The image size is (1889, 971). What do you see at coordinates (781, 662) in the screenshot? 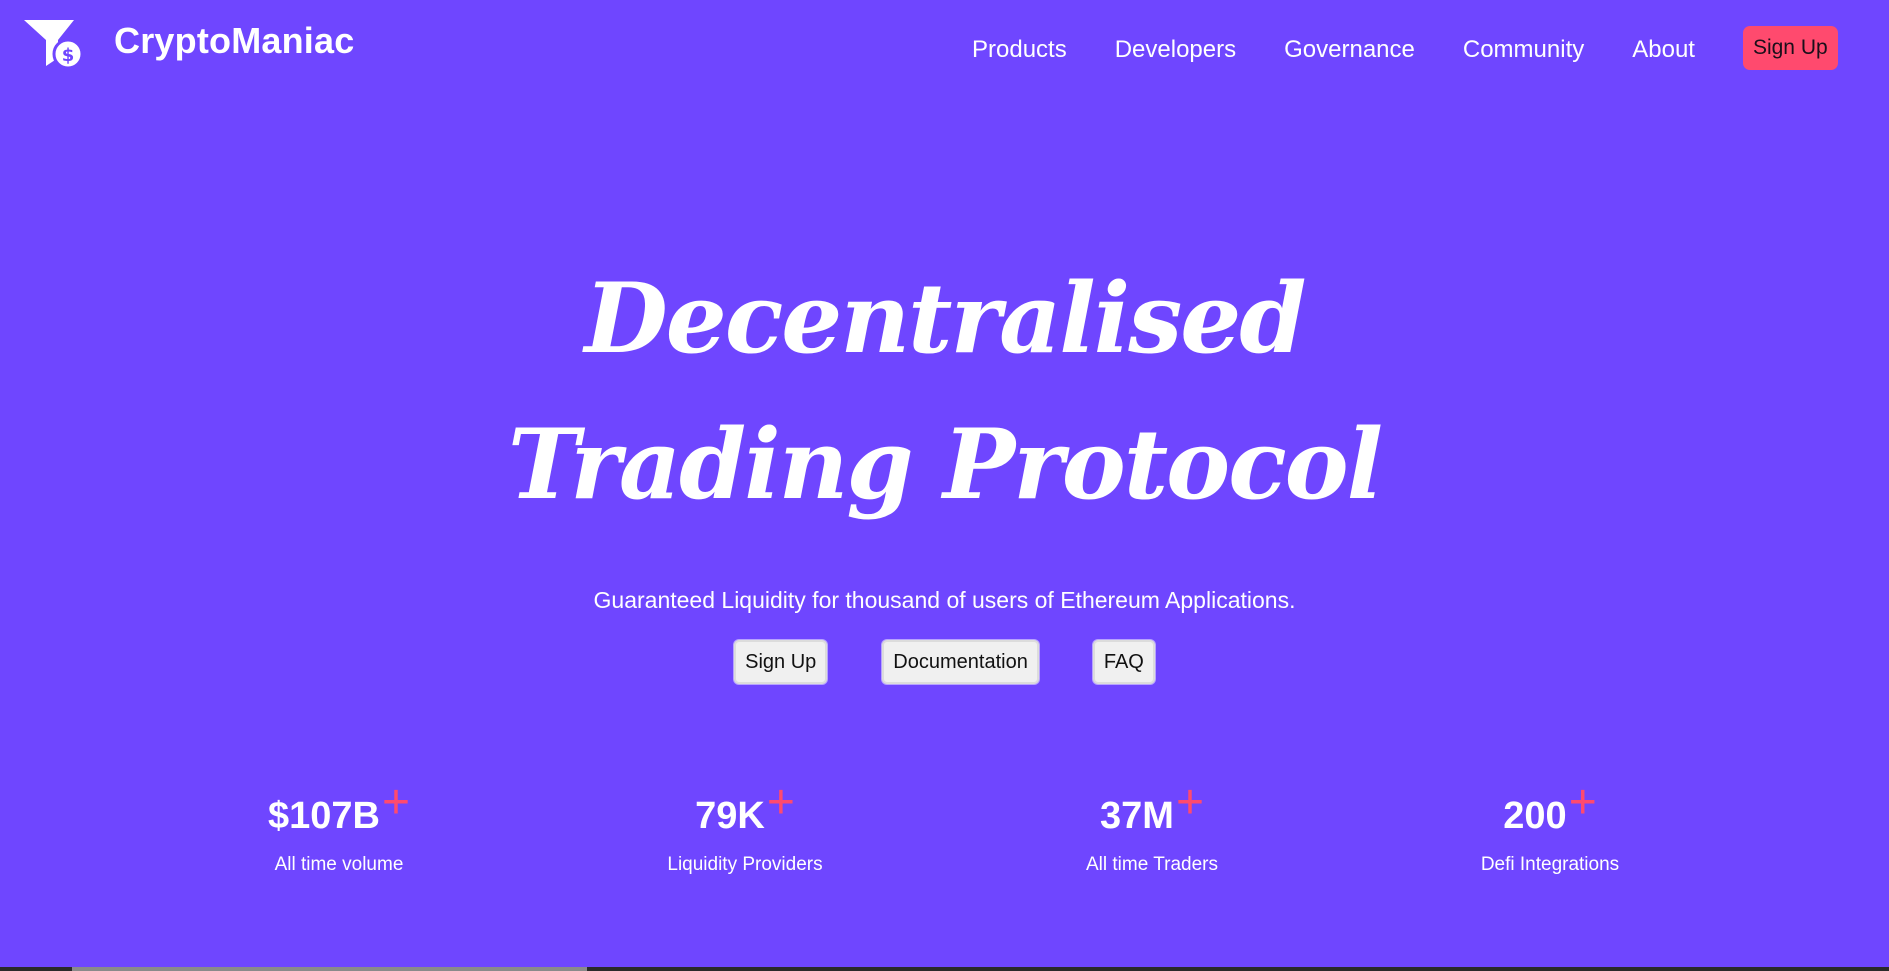
I see `signup-button: Sign Up` at bounding box center [781, 662].